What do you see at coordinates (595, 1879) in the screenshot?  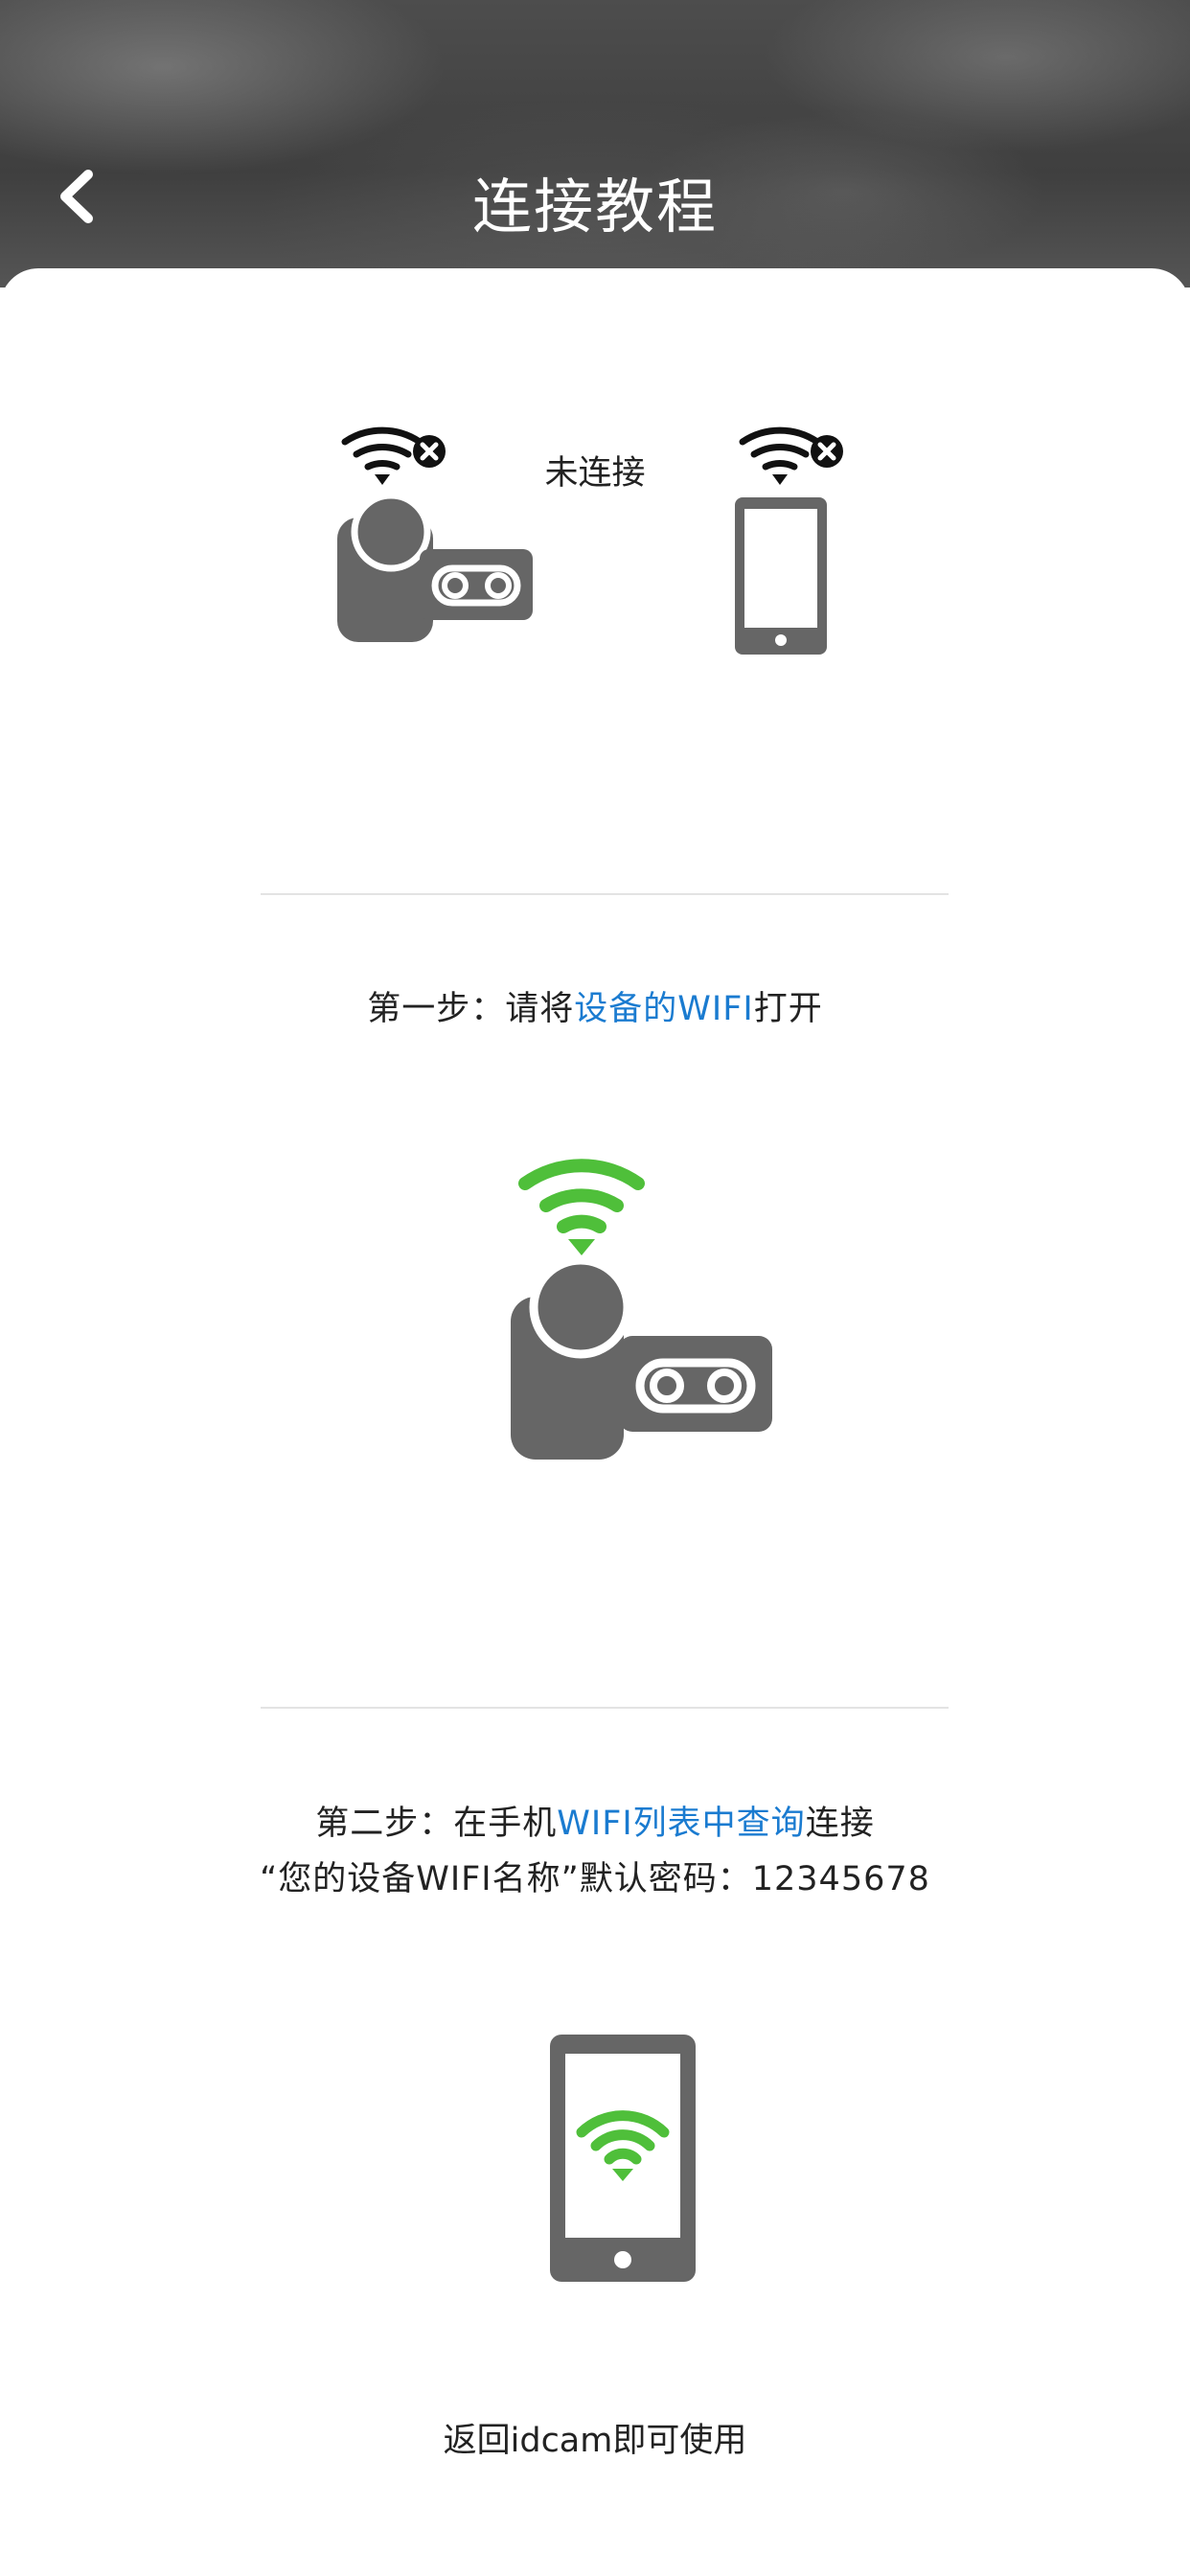 I see `step2-instruction-line2: “您的设备WIFI名称”默认密码：12345678` at bounding box center [595, 1879].